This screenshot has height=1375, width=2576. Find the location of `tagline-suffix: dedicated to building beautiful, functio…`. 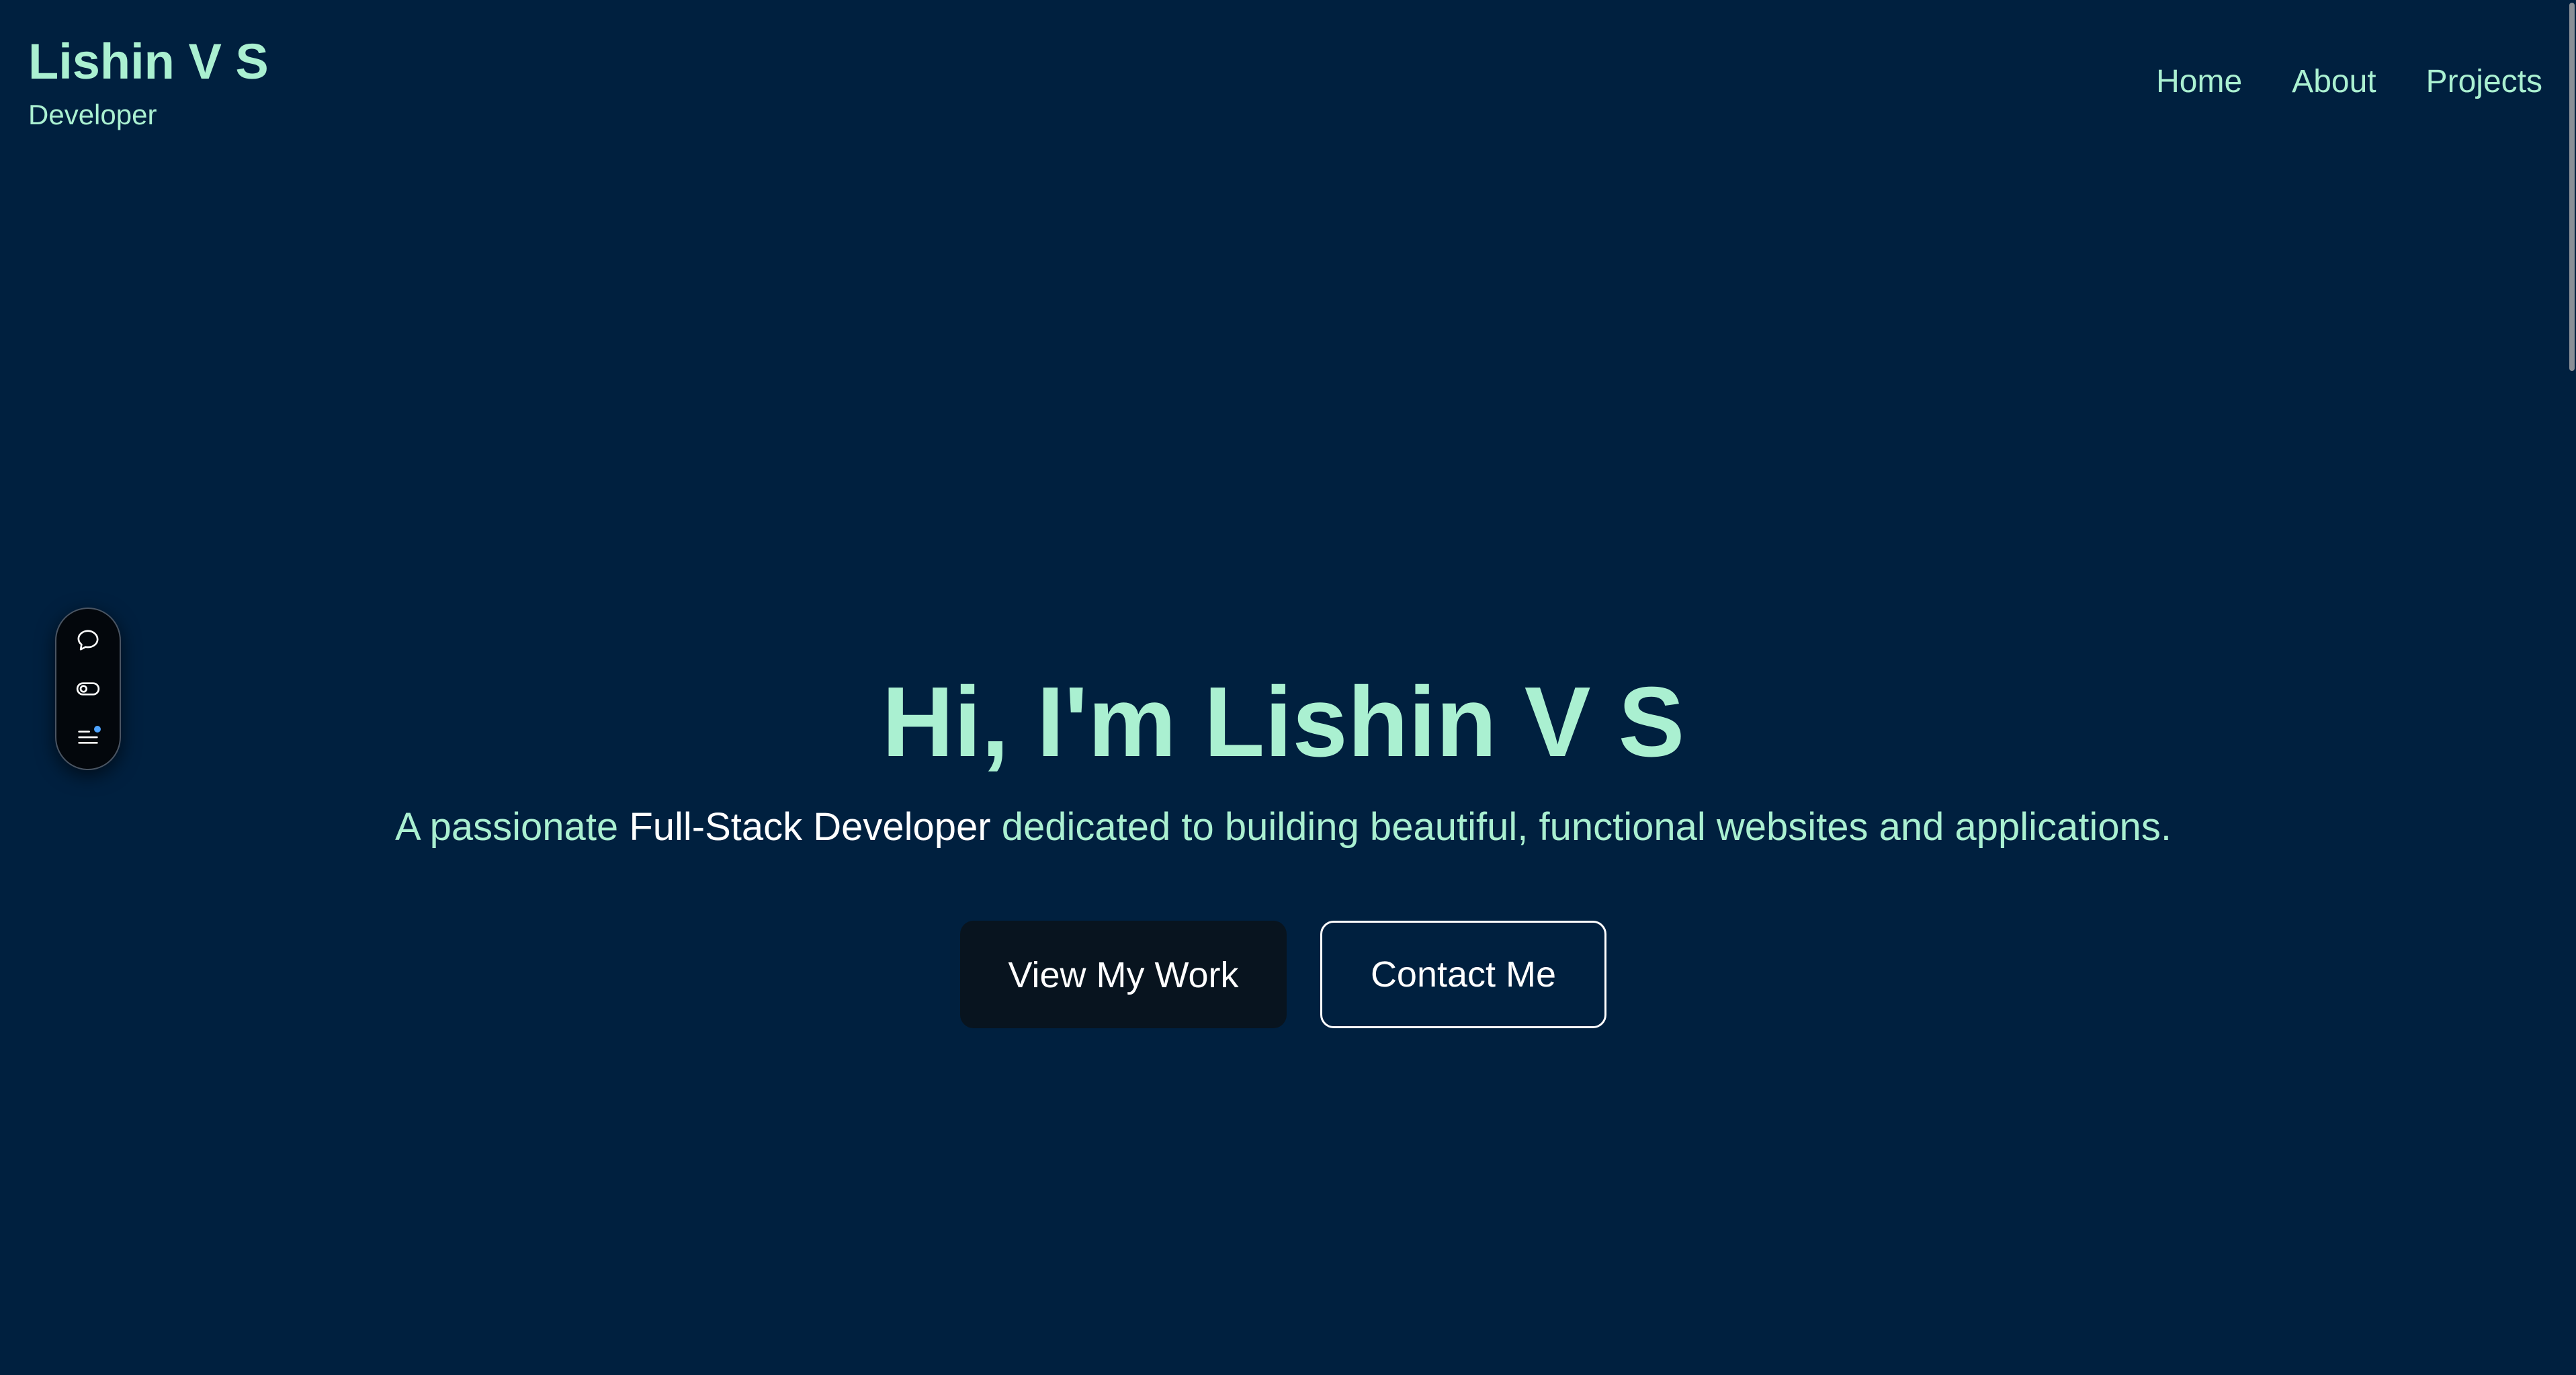

tagline-suffix: dedicated to building beautiful, functio… is located at coordinates (1581, 827).